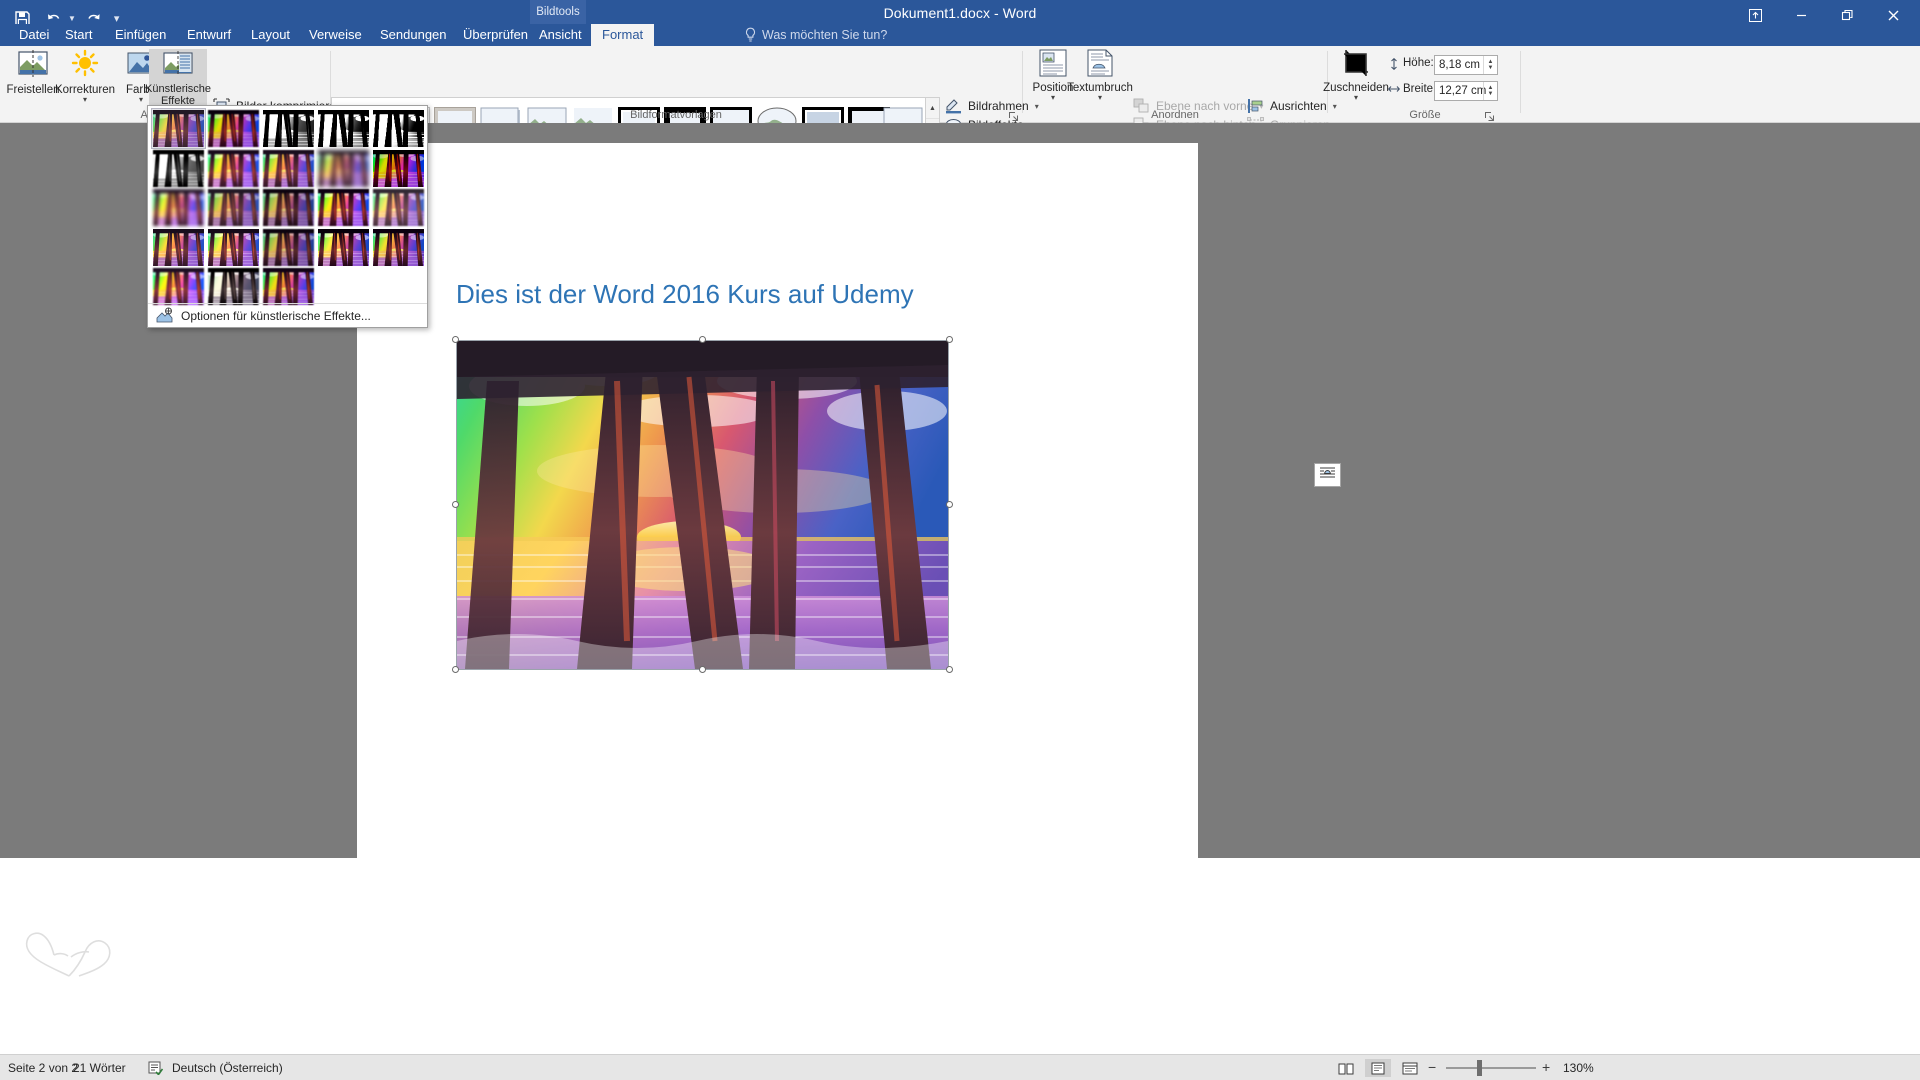  What do you see at coordinates (1463, 91) in the screenshot?
I see `width-value: 12,27 cm` at bounding box center [1463, 91].